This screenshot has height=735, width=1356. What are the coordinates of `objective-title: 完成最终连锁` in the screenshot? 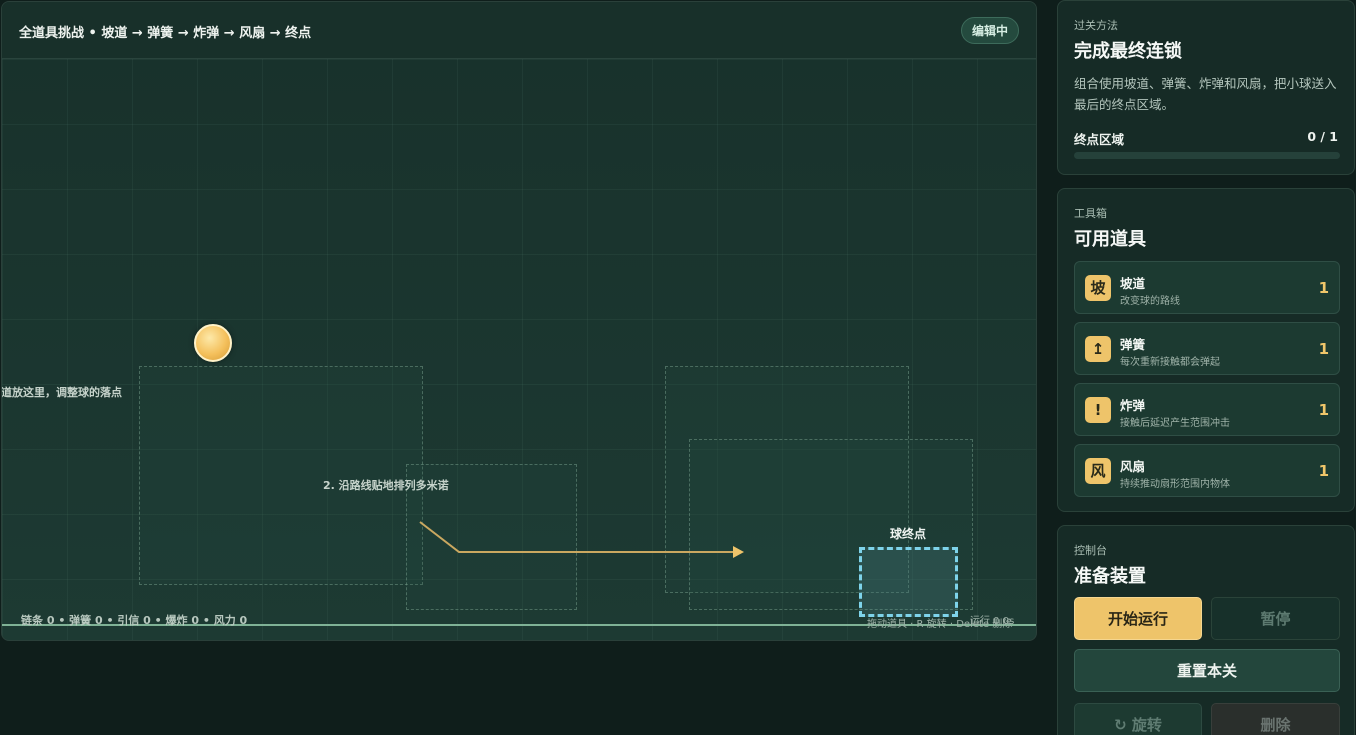 It's located at (1128, 51).